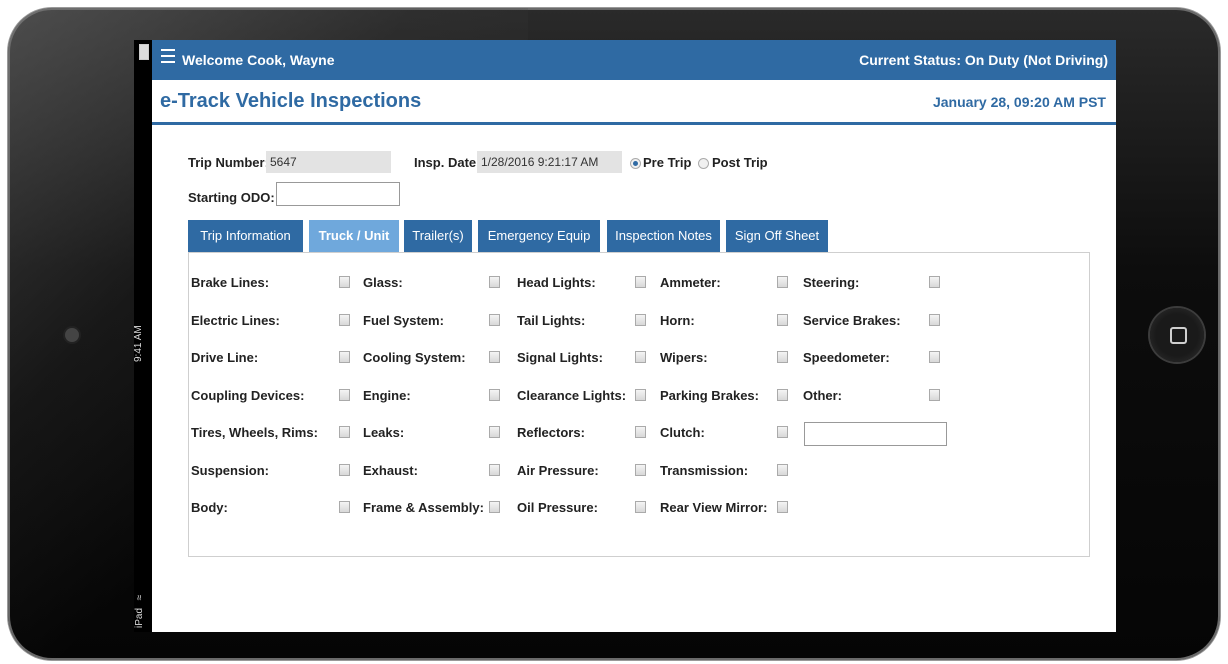 The width and height of the screenshot is (1228, 664). What do you see at coordinates (556, 282) in the screenshot?
I see `checklist-label-head-lights: Head Lights:` at bounding box center [556, 282].